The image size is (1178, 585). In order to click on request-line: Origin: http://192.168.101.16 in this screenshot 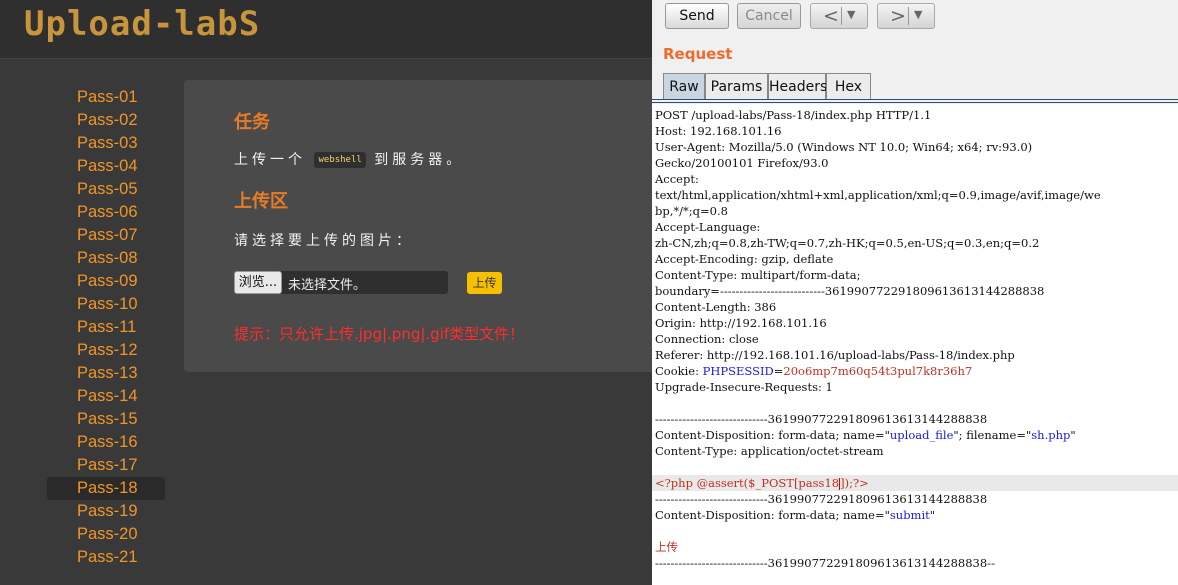, I will do `click(741, 323)`.